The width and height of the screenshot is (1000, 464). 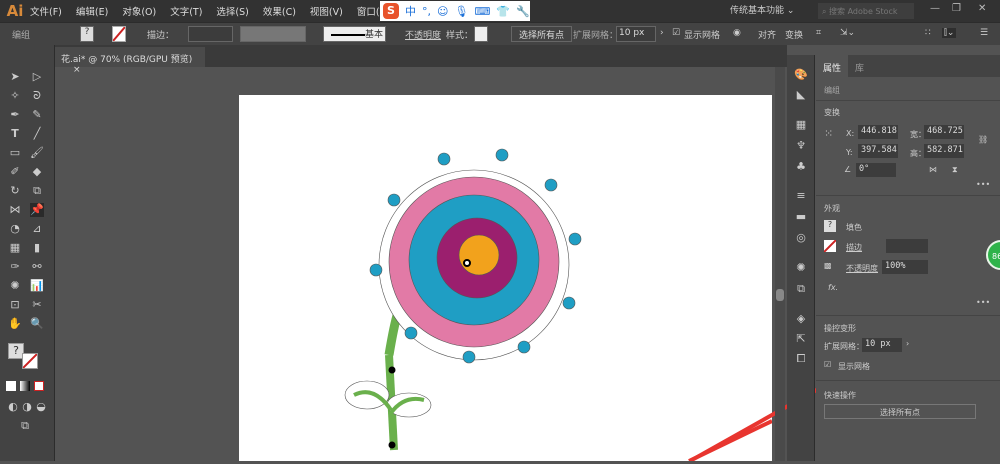 I want to click on stock-search-input: ⌕ 搜索 Adobe Stock, so click(x=866, y=11).